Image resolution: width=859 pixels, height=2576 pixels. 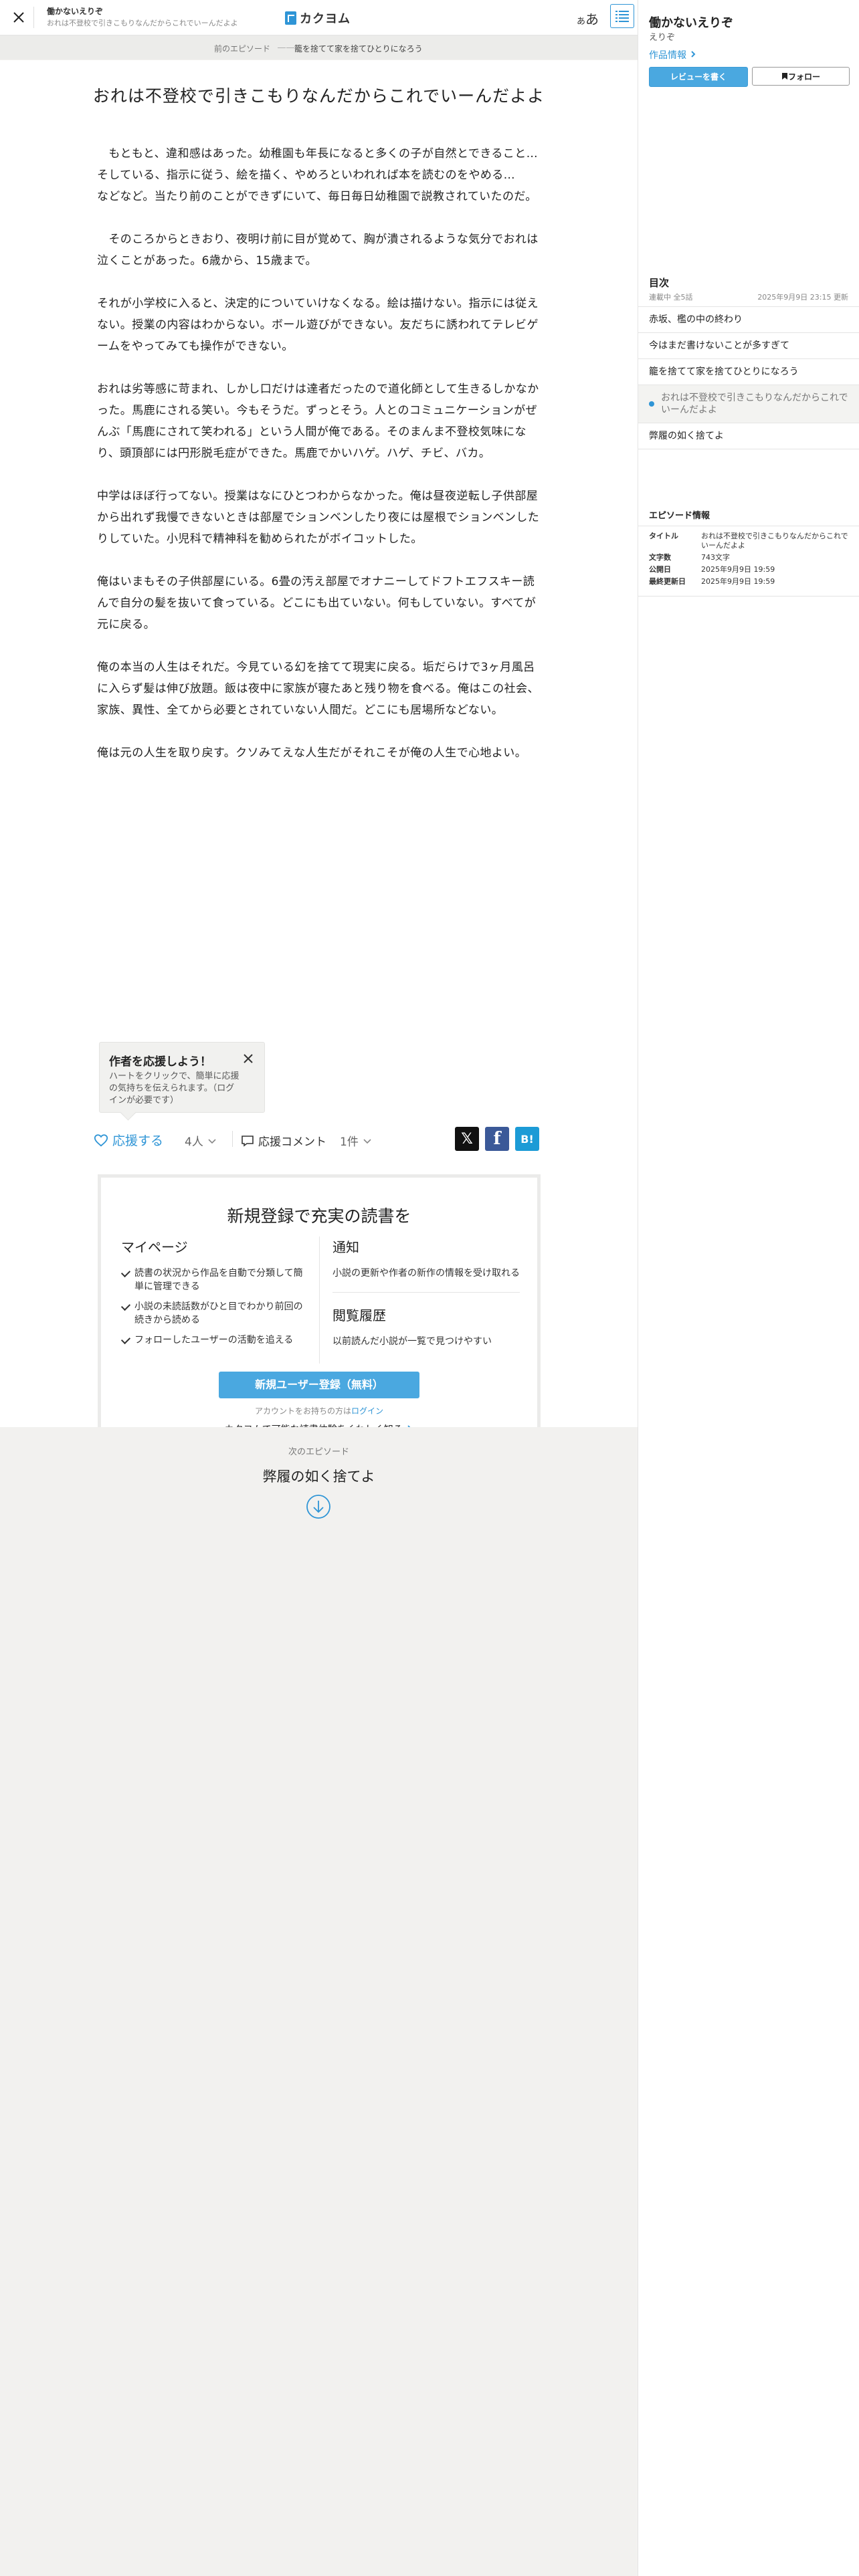 I want to click on mypage-feature: フォローしたユーザーの活動を追える, so click(x=215, y=1340).